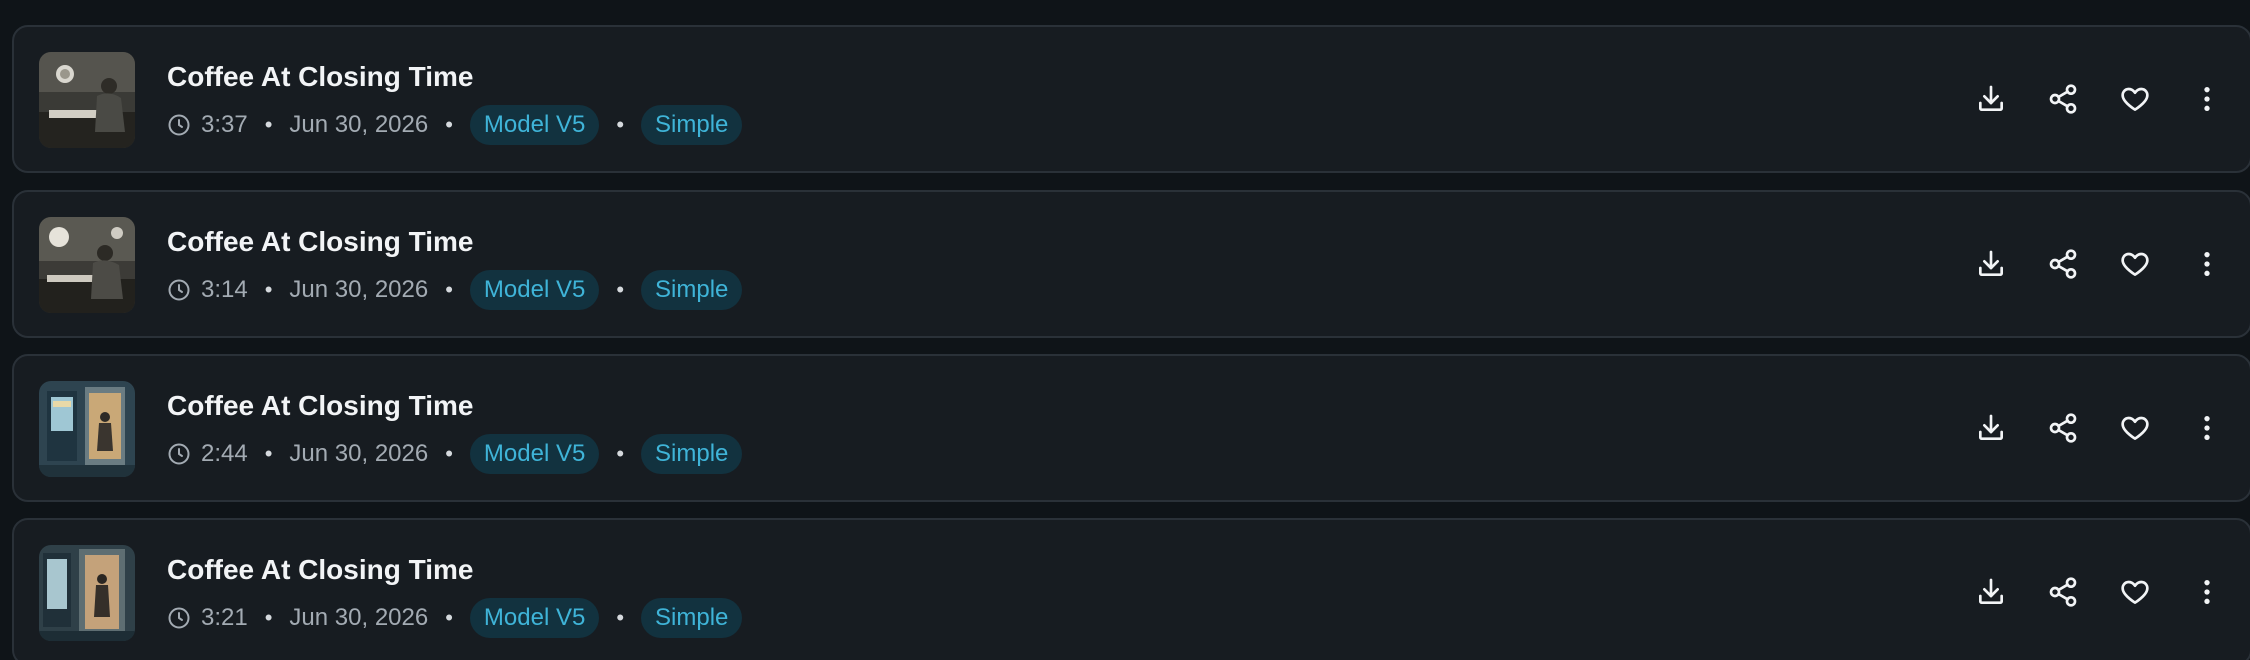 This screenshot has width=2250, height=660. I want to click on track-meta: 3:21 • Jun 30, 2026 • Model V5 • Simple, so click(455, 618).